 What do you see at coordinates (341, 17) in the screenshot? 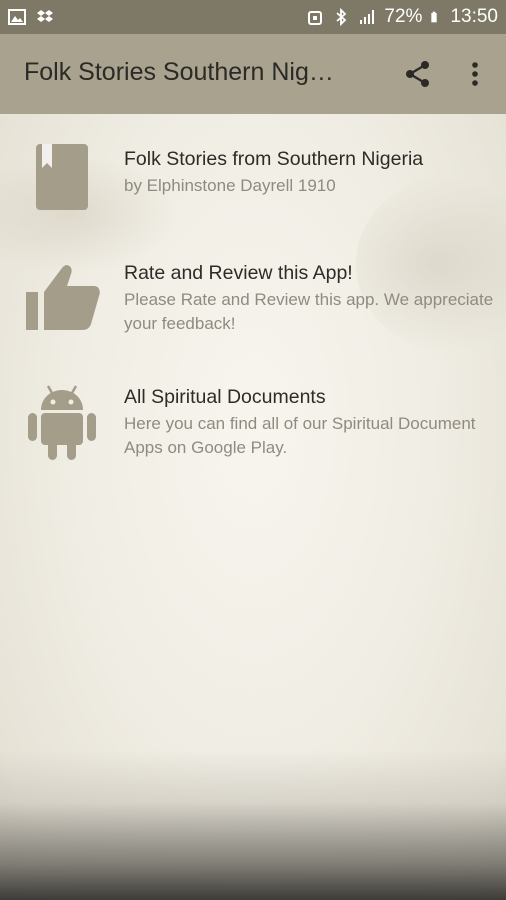
I see `bluetooth-icon` at bounding box center [341, 17].